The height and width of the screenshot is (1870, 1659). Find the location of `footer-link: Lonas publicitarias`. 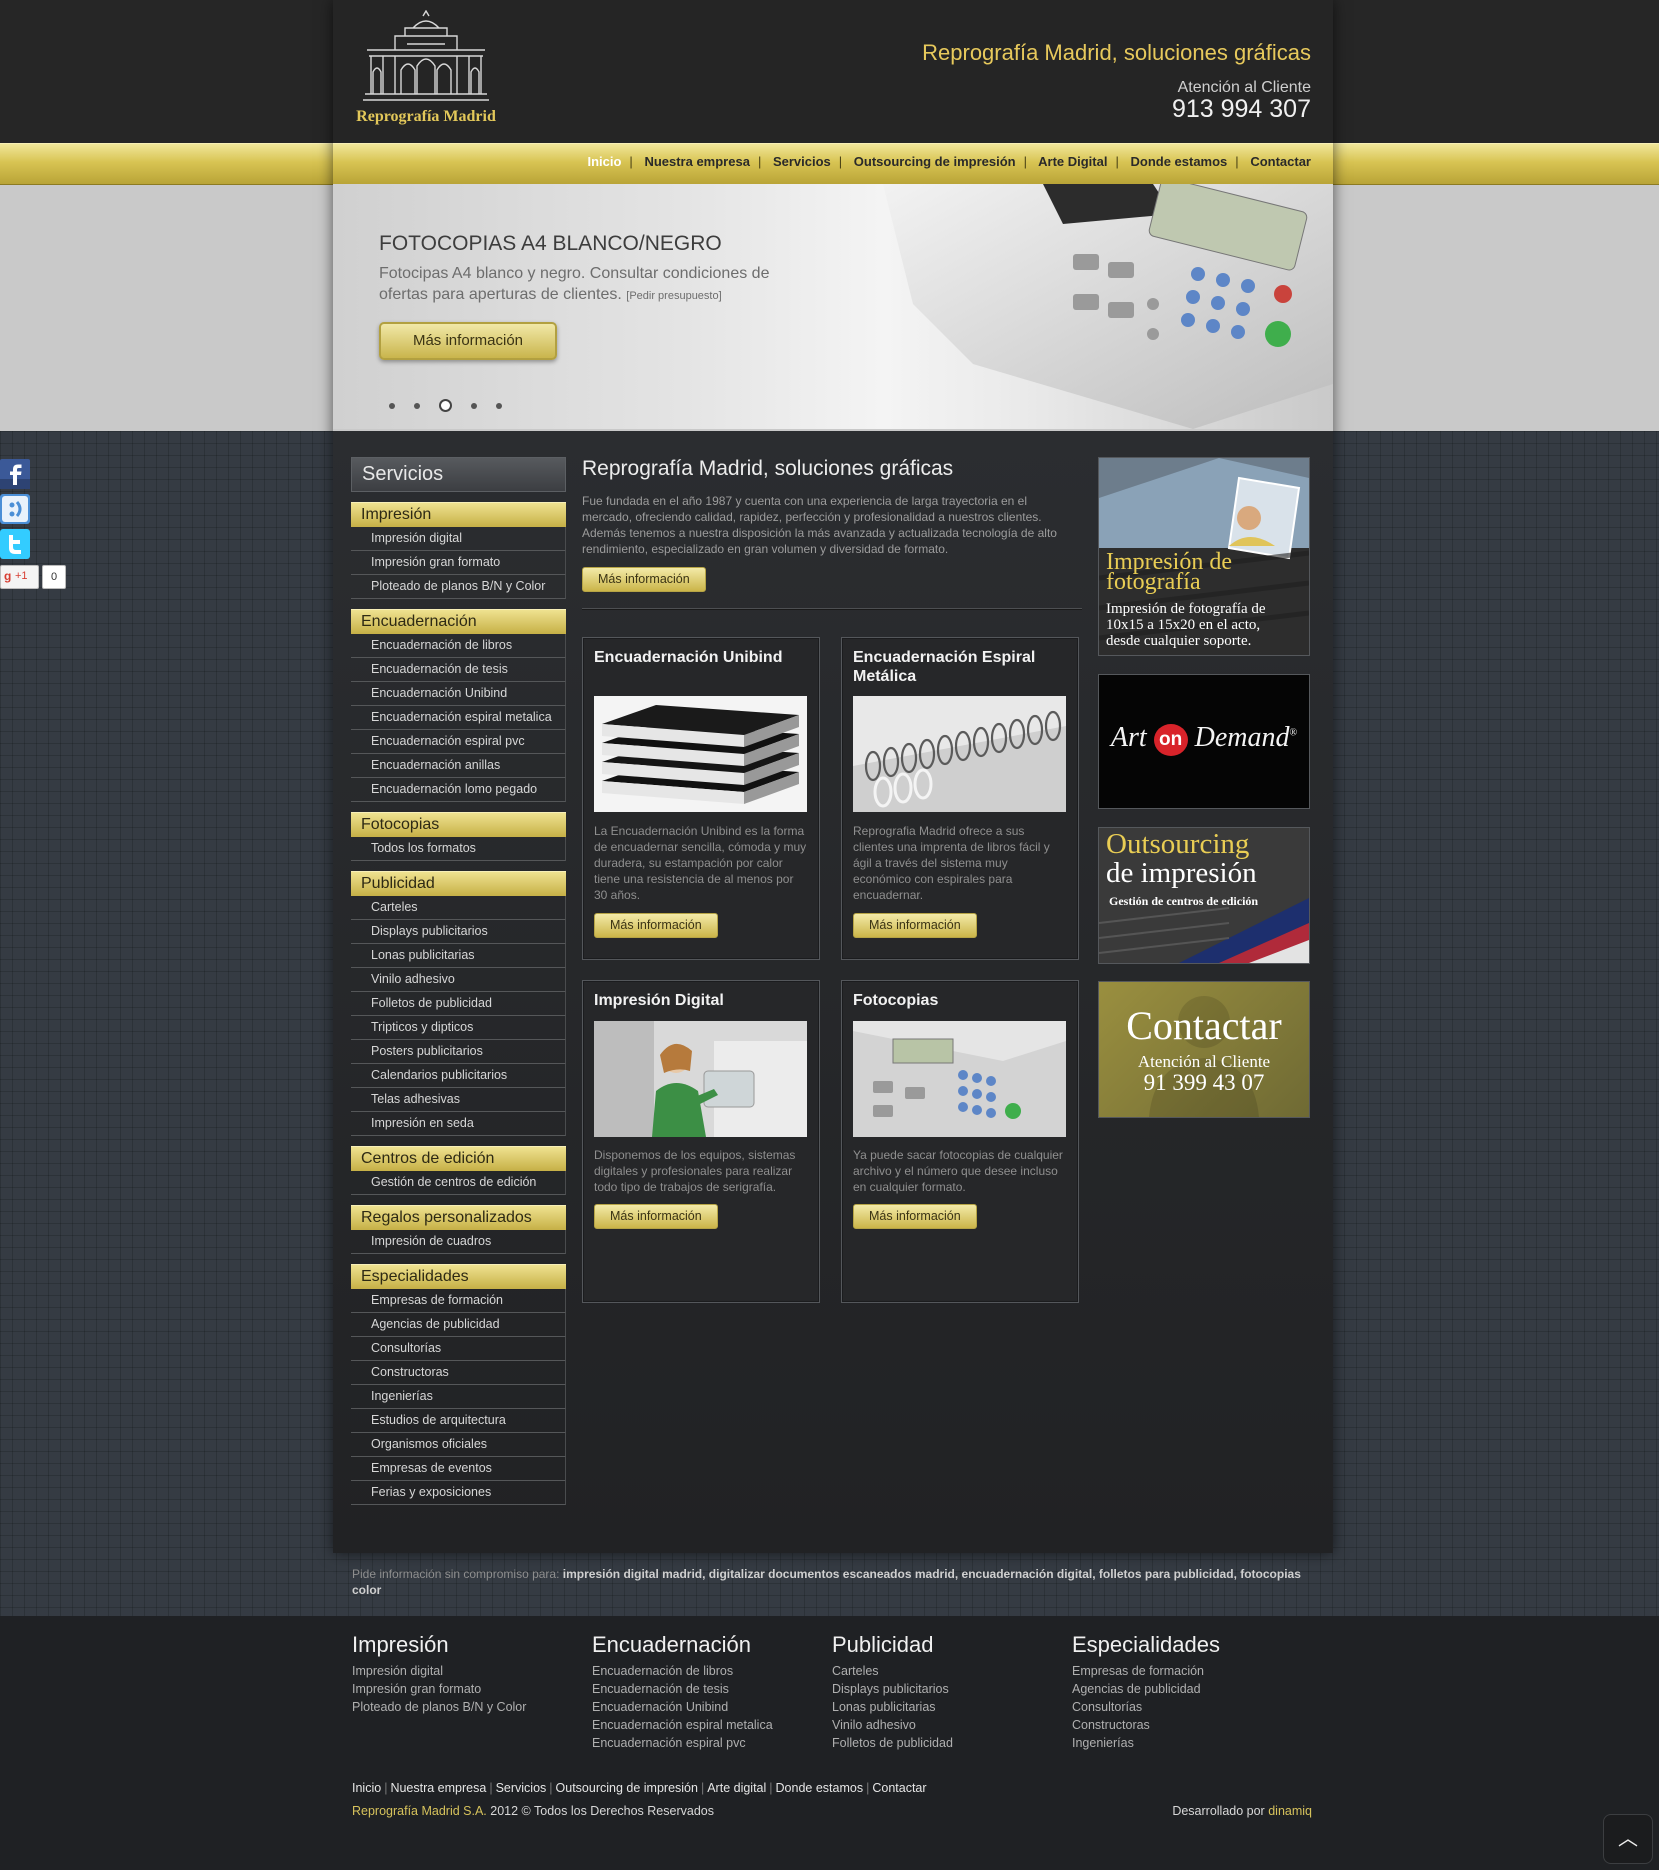

footer-link: Lonas publicitarias is located at coordinates (947, 1707).